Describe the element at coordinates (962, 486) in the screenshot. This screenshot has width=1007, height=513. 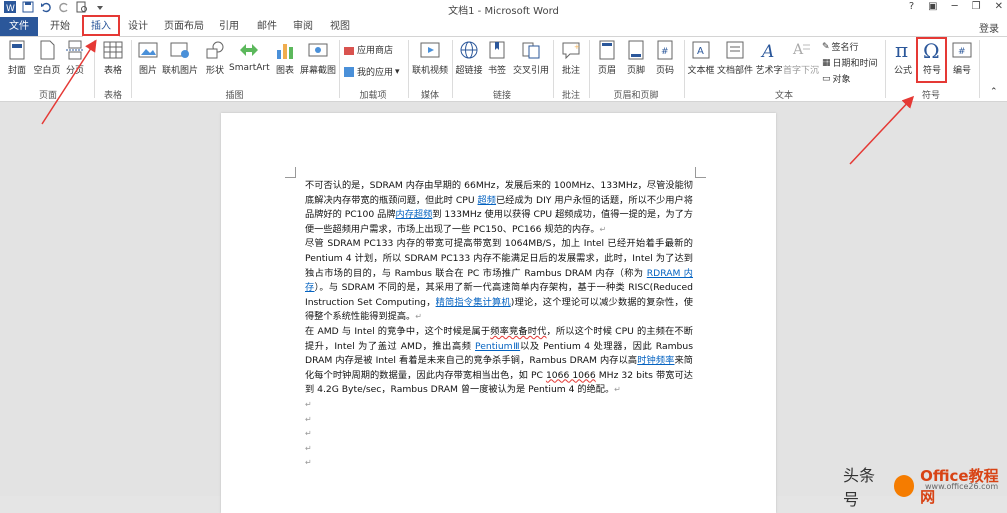
I see `watermark-url: www.office26.com` at that location.